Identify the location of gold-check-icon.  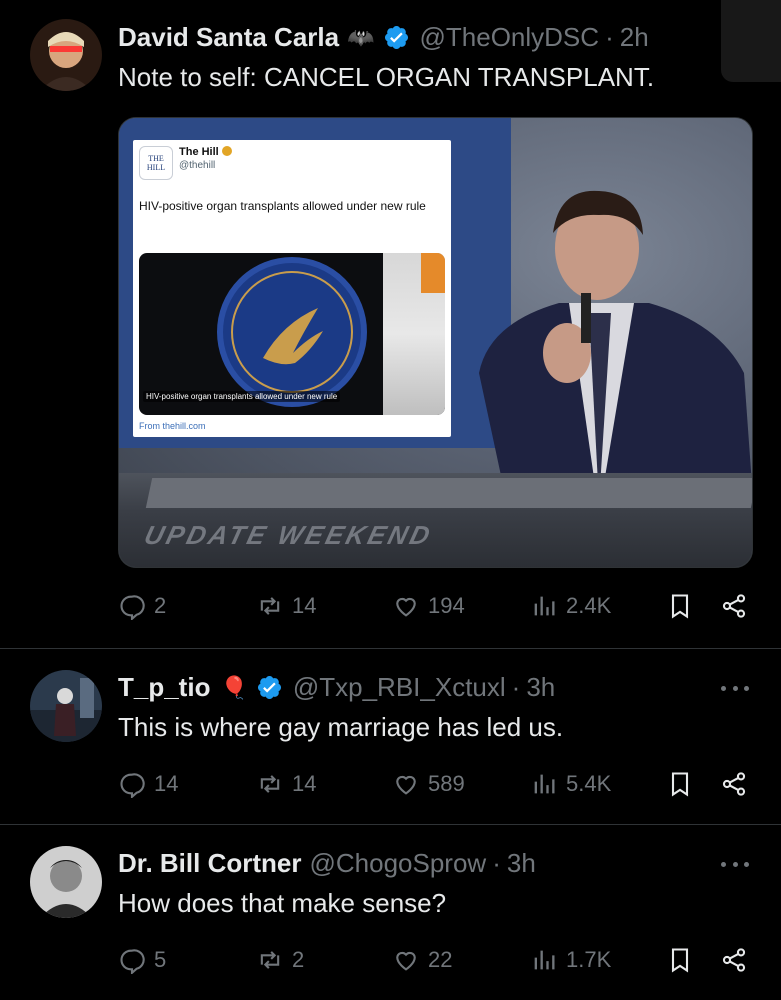
(226, 151).